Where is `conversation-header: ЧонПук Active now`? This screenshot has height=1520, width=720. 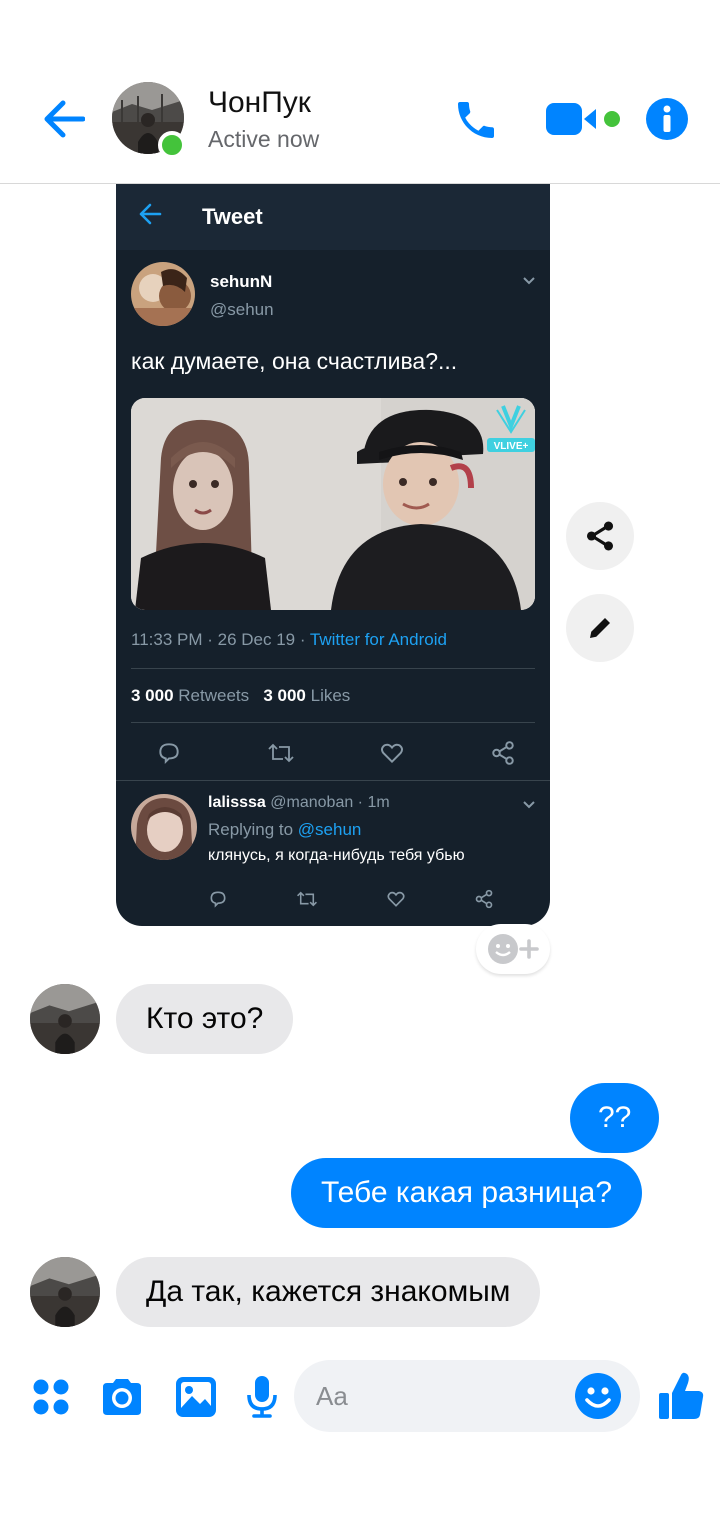
conversation-header: ЧонПук Active now is located at coordinates (360, 92).